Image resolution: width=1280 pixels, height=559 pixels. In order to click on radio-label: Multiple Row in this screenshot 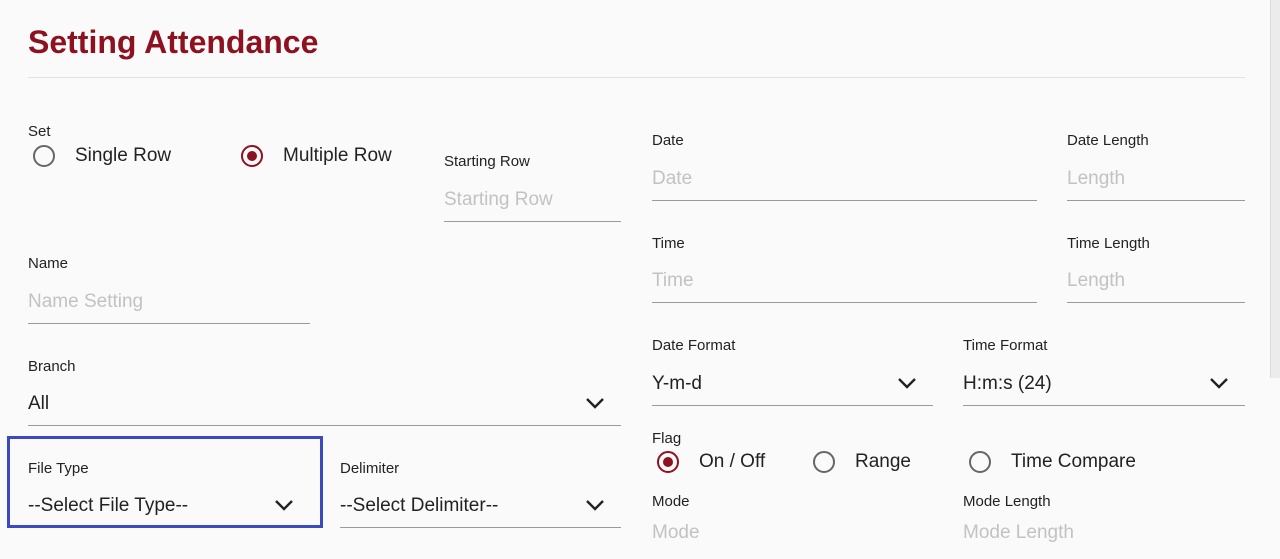, I will do `click(337, 155)`.